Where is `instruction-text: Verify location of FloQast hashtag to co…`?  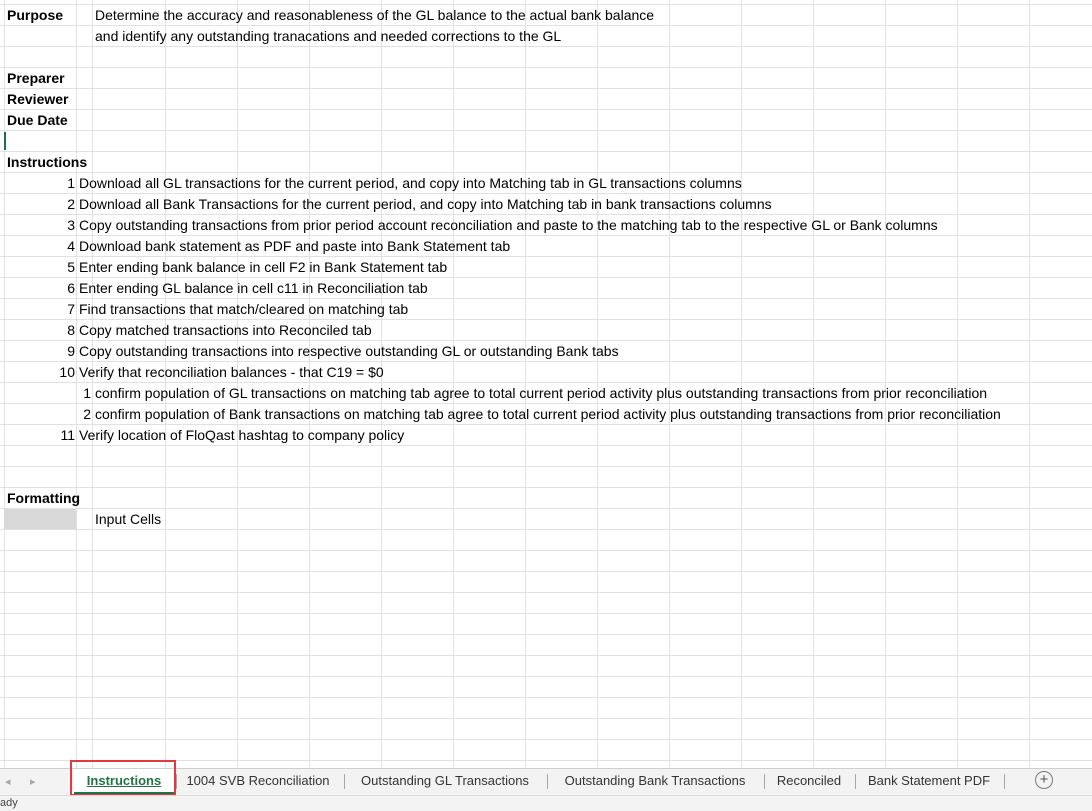
instruction-text: Verify location of FloQast hashtag to co… is located at coordinates (241, 435).